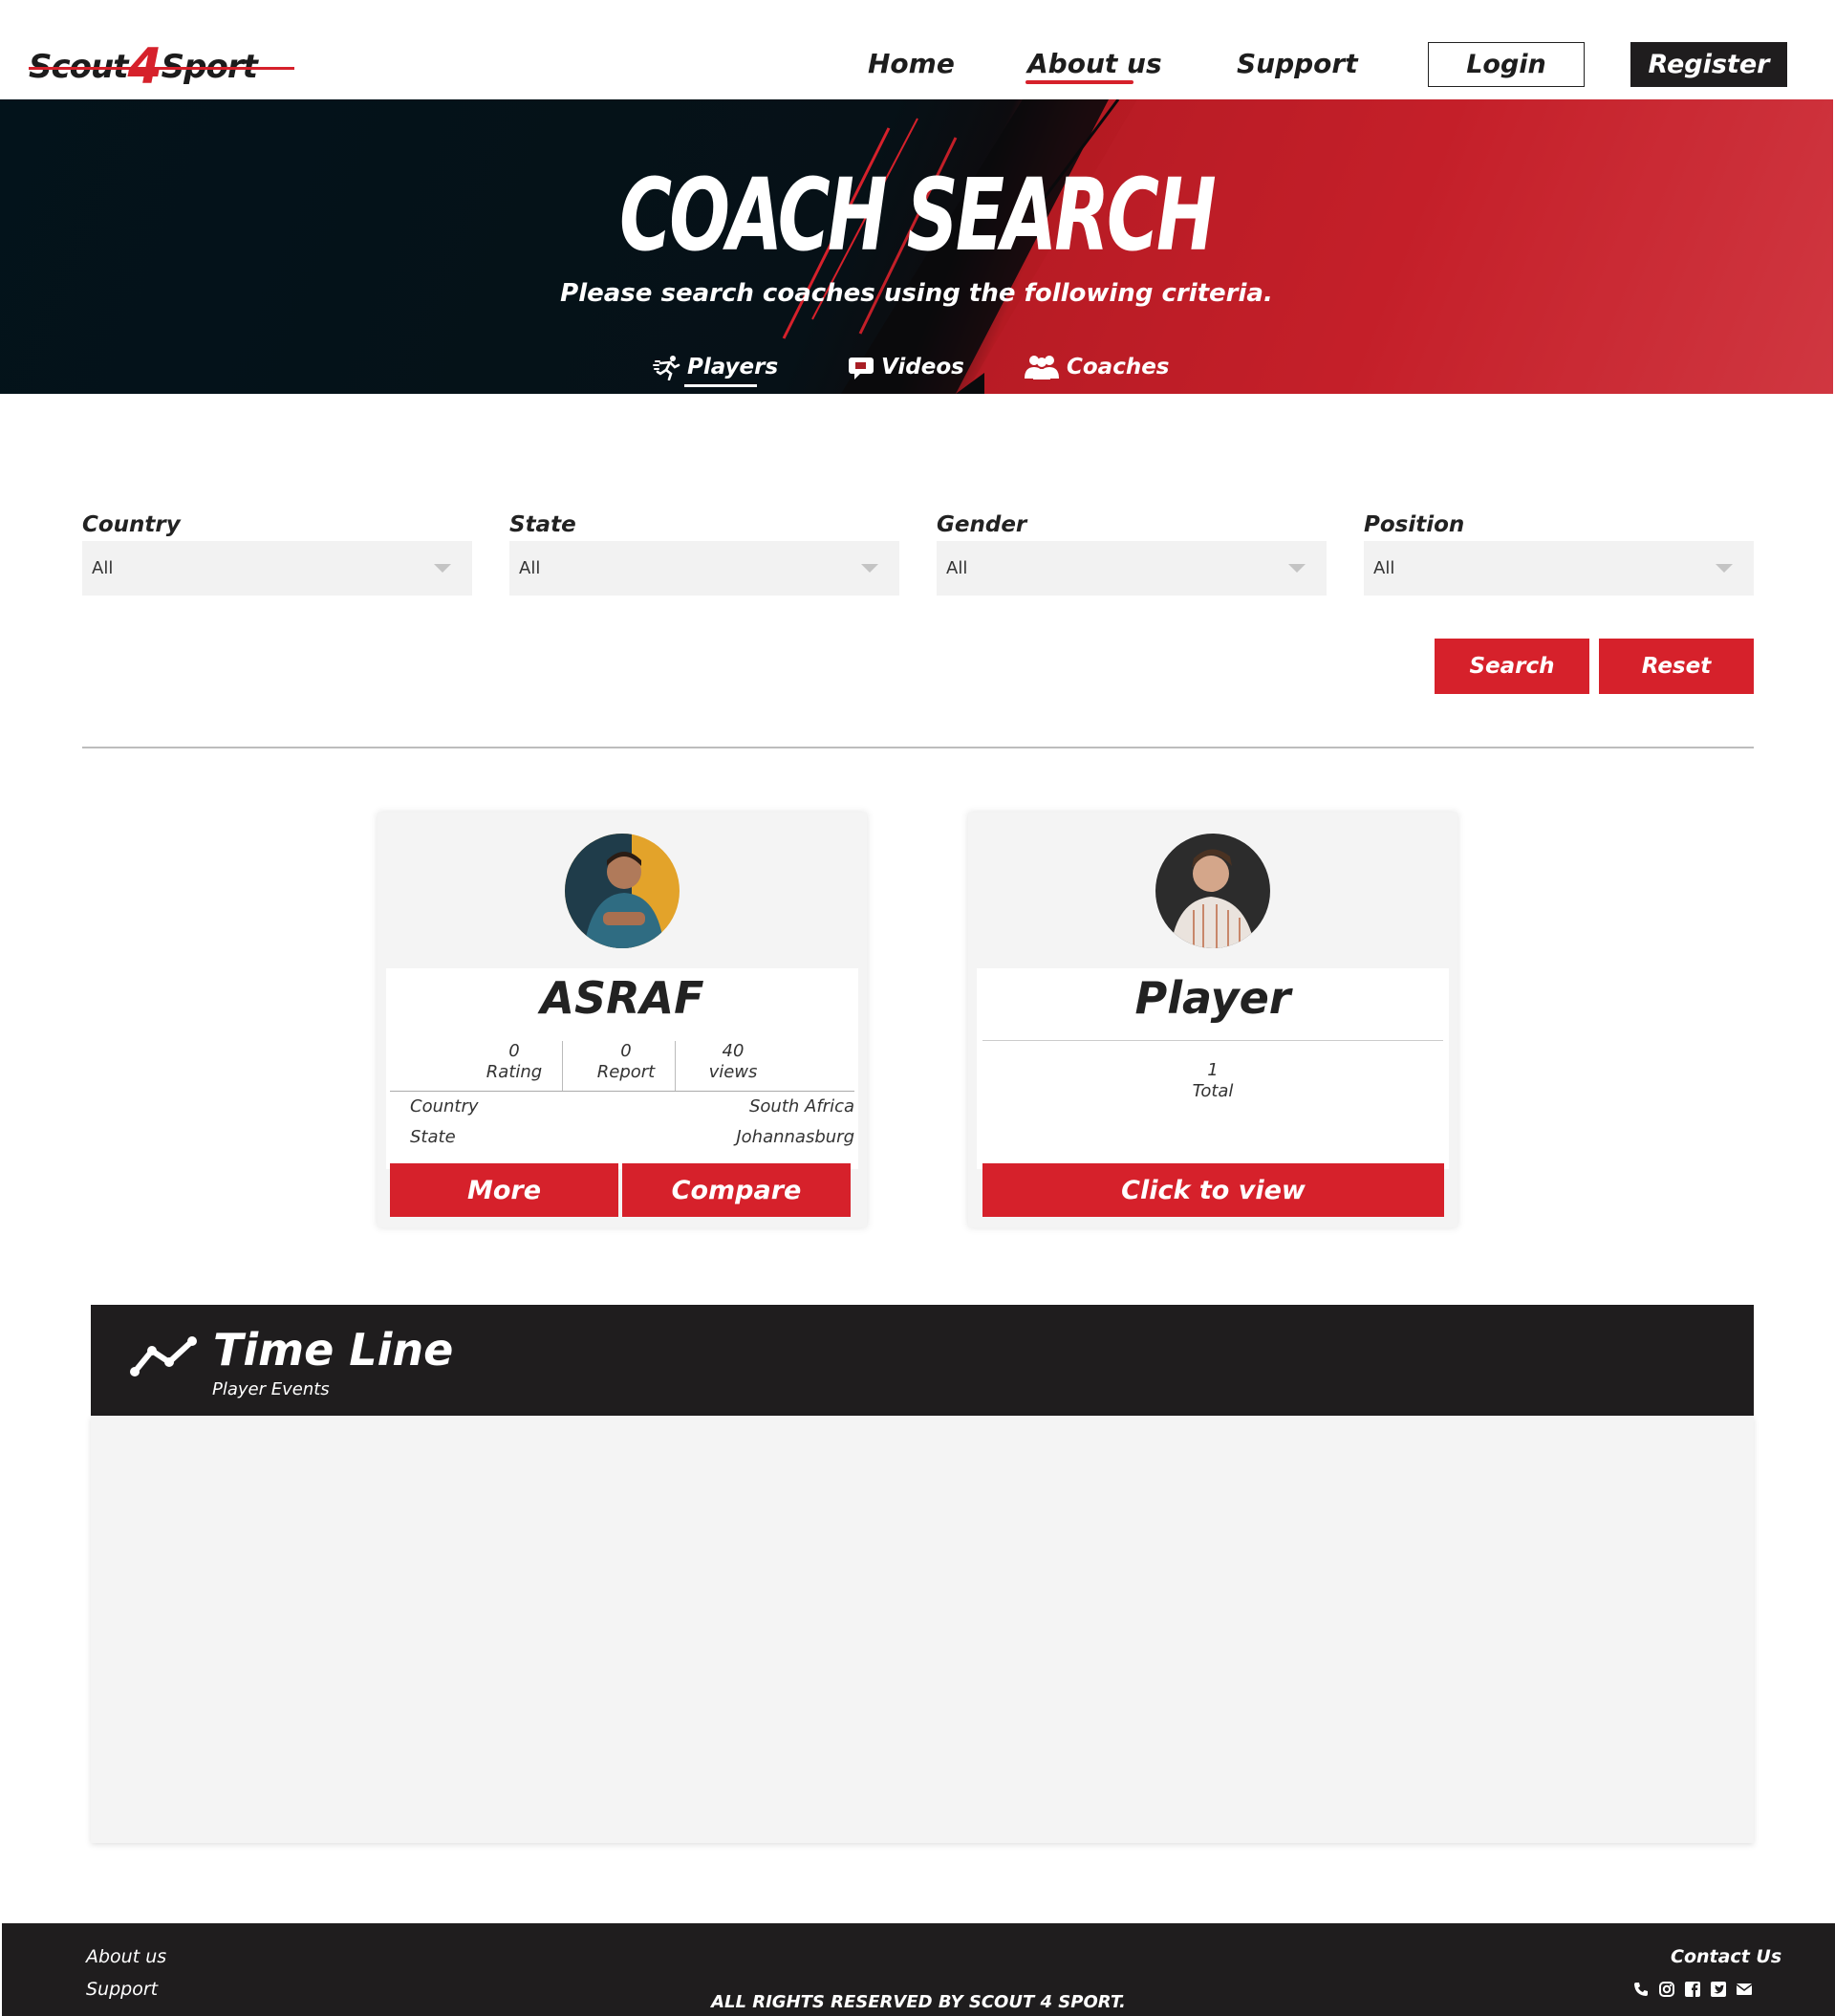 This screenshot has height=2016, width=1835. What do you see at coordinates (918, 215) in the screenshot?
I see `page-title: COACH SEARCH` at bounding box center [918, 215].